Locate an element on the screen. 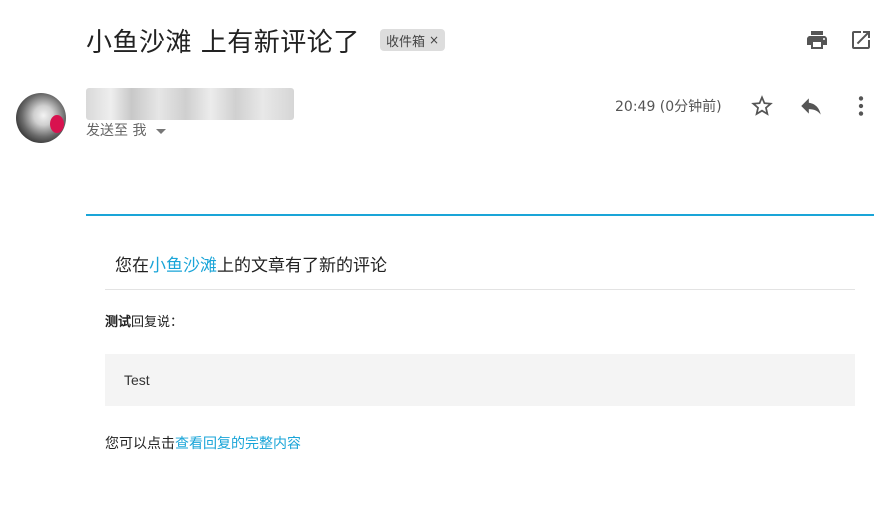 This screenshot has width=892, height=507. open-in-new-icon is located at coordinates (861, 40).